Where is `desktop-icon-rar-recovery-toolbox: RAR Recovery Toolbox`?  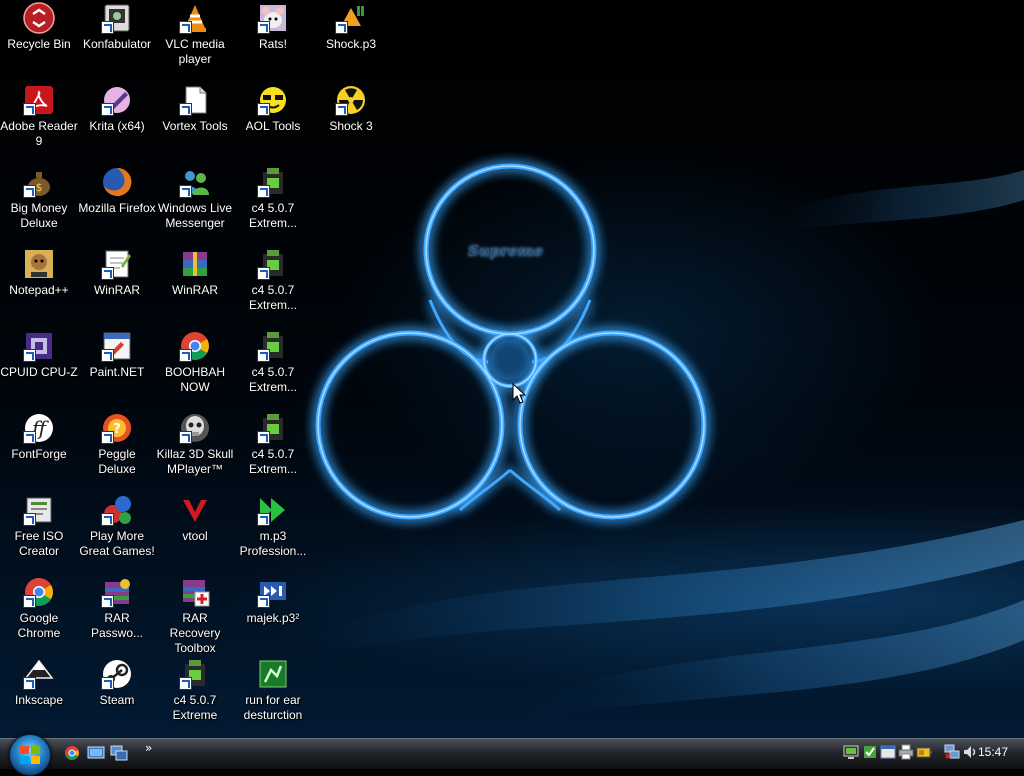
desktop-icon-rar-recovery-toolbox: RAR Recovery Toolbox is located at coordinates (195, 616).